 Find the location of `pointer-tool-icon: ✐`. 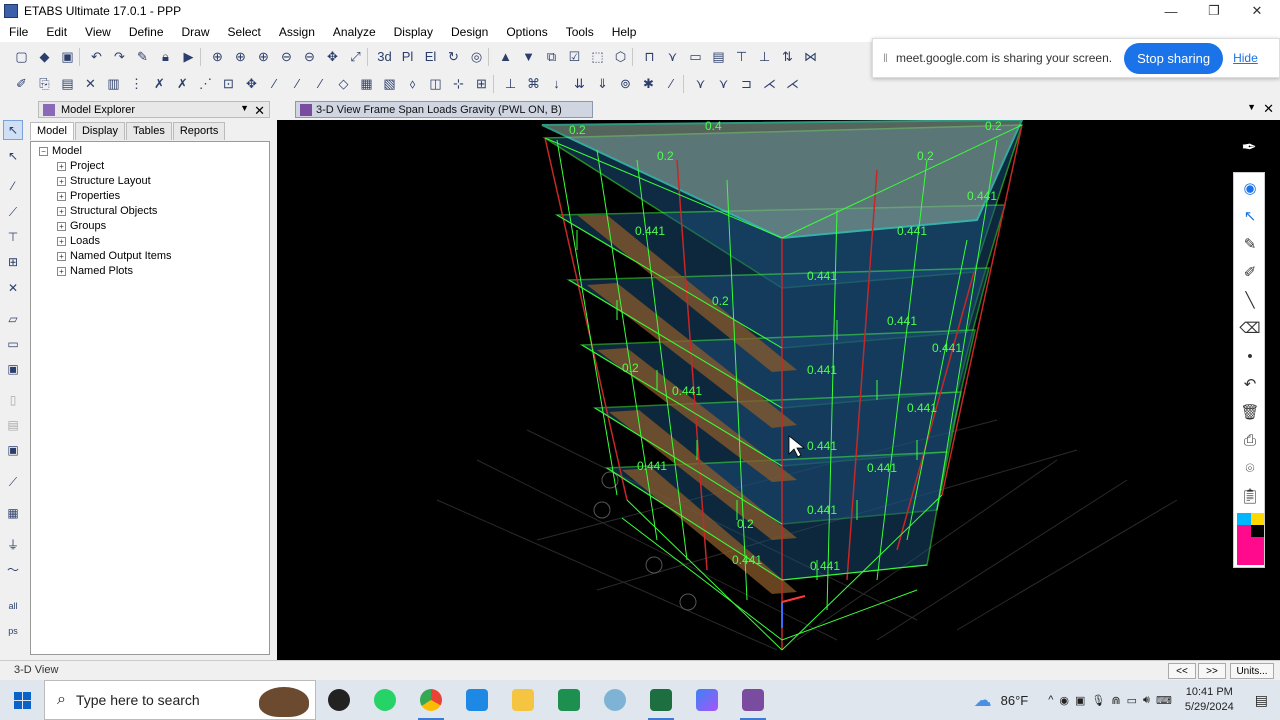

pointer-tool-icon: ✐ is located at coordinates (21, 84).